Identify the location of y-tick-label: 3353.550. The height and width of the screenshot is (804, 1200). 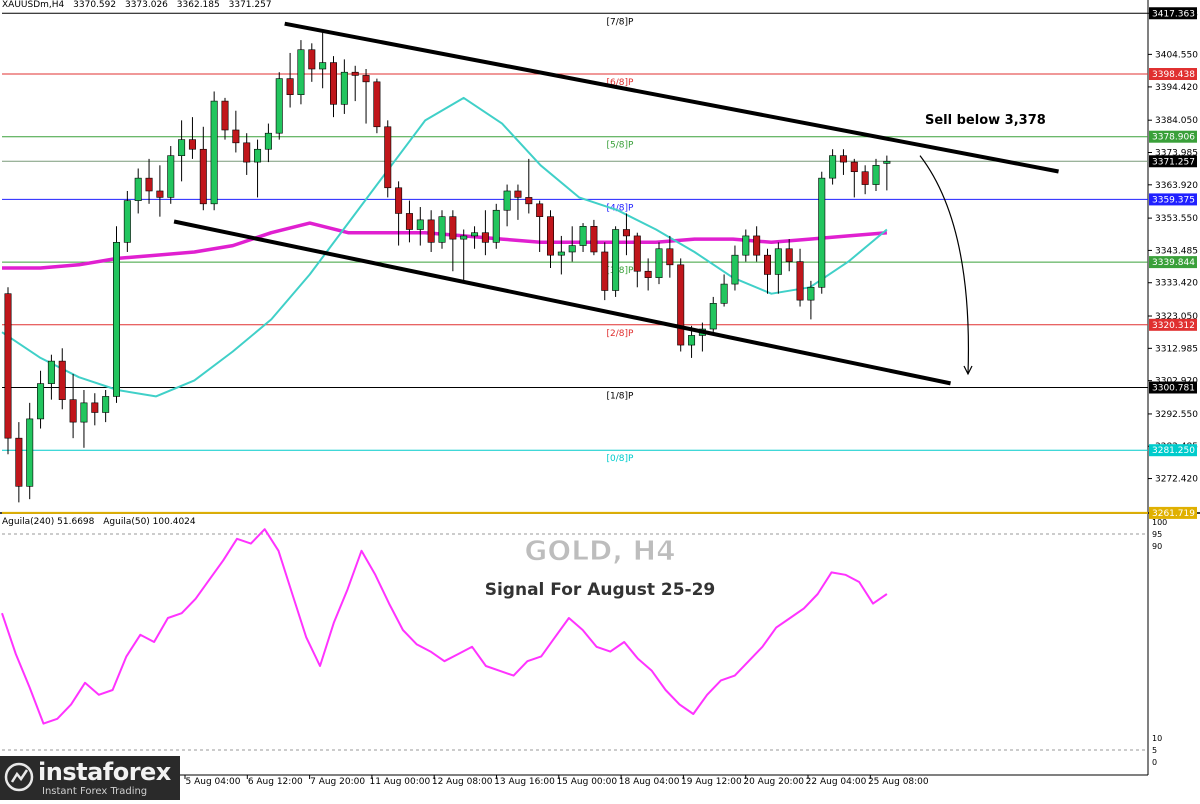
(1176, 219).